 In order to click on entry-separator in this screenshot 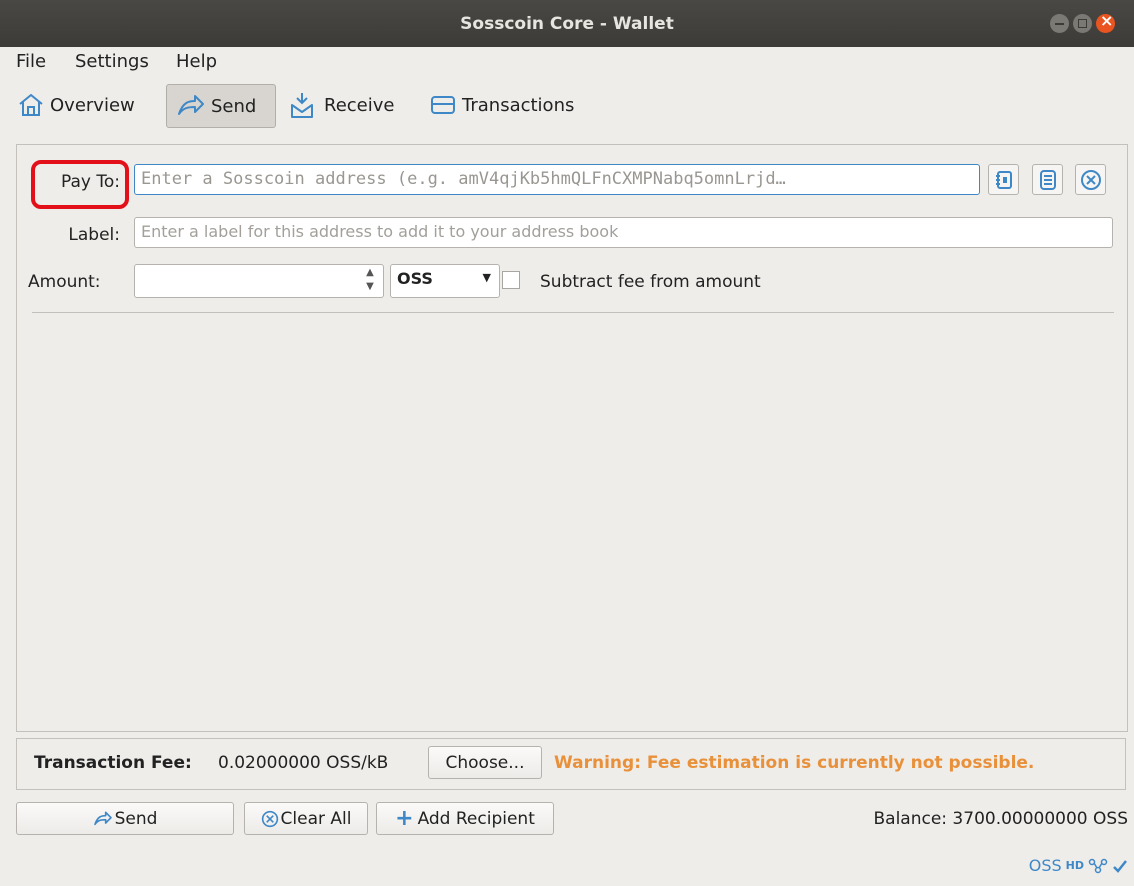, I will do `click(573, 312)`.